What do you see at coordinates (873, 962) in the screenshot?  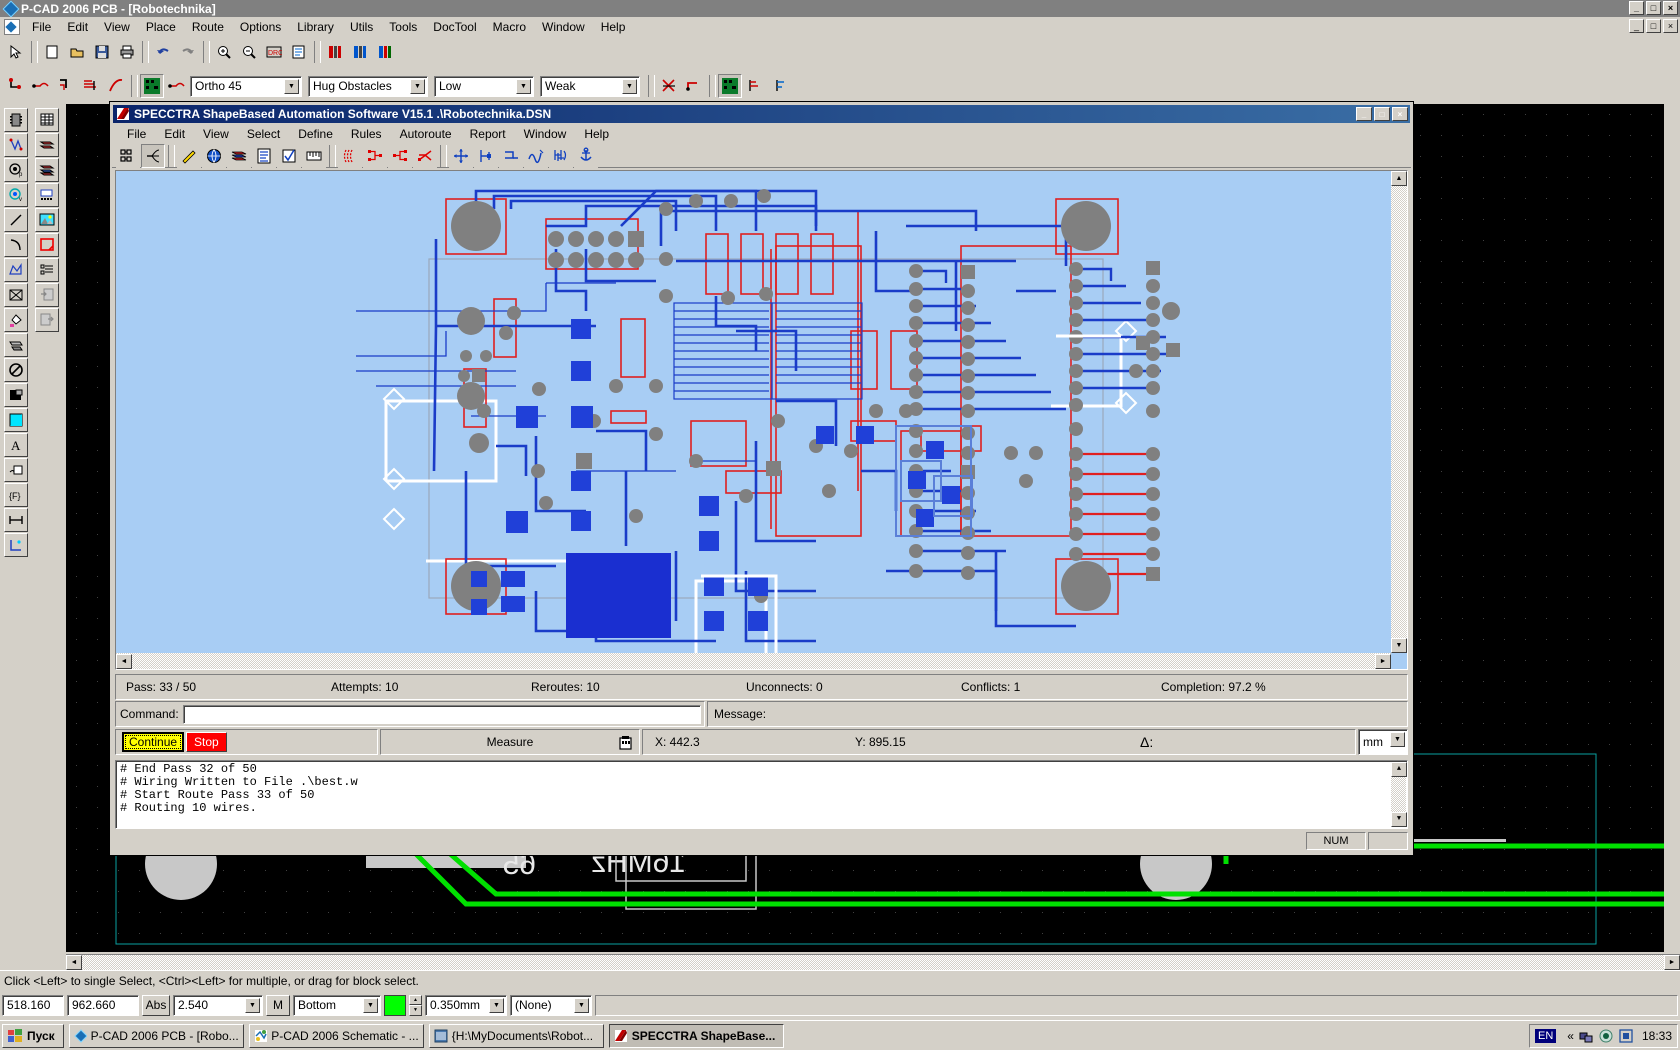 I see `pcad-horizontal-scrollbar: ◄ ►` at bounding box center [873, 962].